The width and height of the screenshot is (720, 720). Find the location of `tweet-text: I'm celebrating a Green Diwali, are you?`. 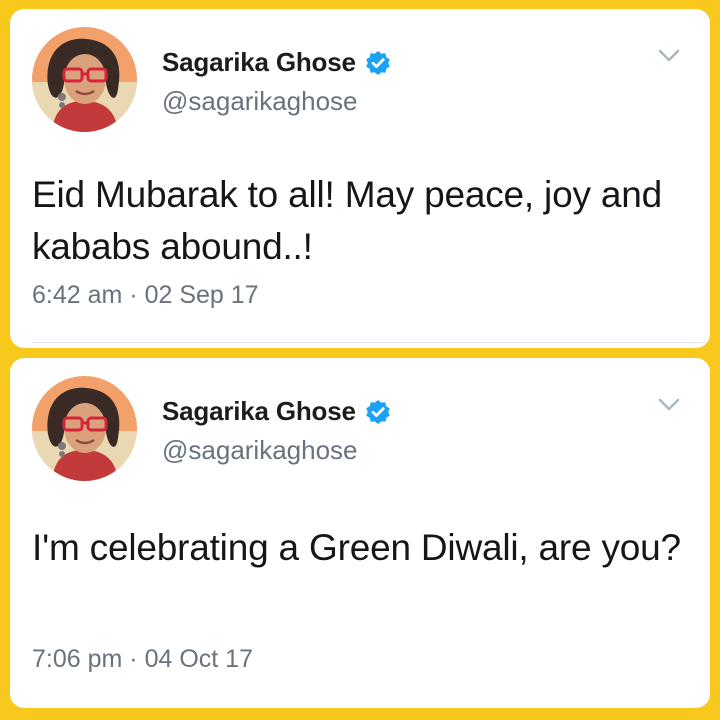

tweet-text: I'm celebrating a Green Diwali, are you? is located at coordinates (356, 547).